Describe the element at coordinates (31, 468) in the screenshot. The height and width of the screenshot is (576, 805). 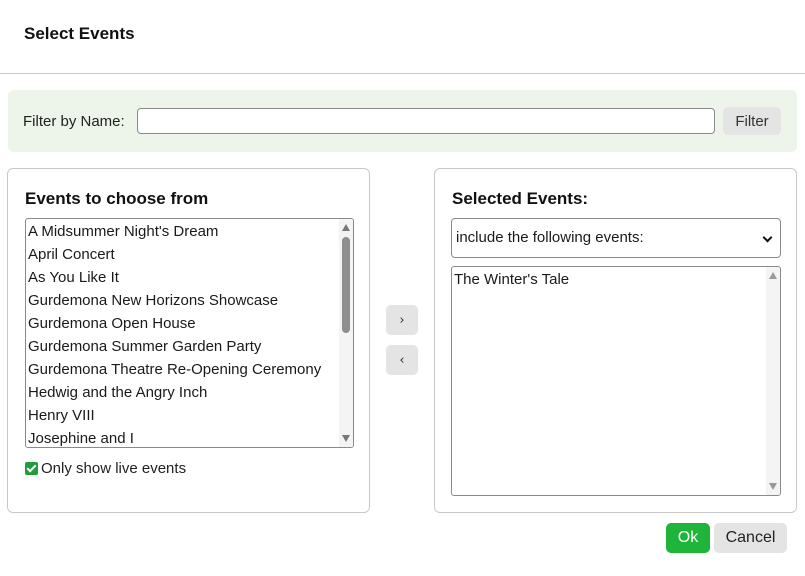
I see `live-events-checkbox` at that location.